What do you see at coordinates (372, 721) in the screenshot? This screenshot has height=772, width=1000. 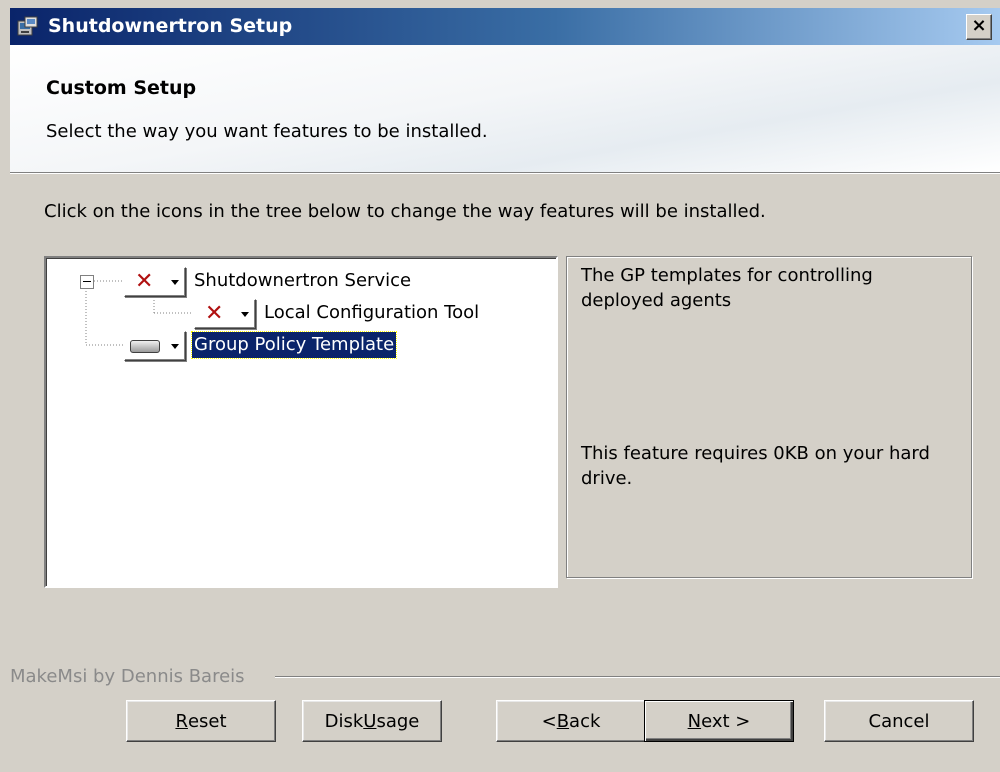 I see `disk-usage-button: Disk Usage` at bounding box center [372, 721].